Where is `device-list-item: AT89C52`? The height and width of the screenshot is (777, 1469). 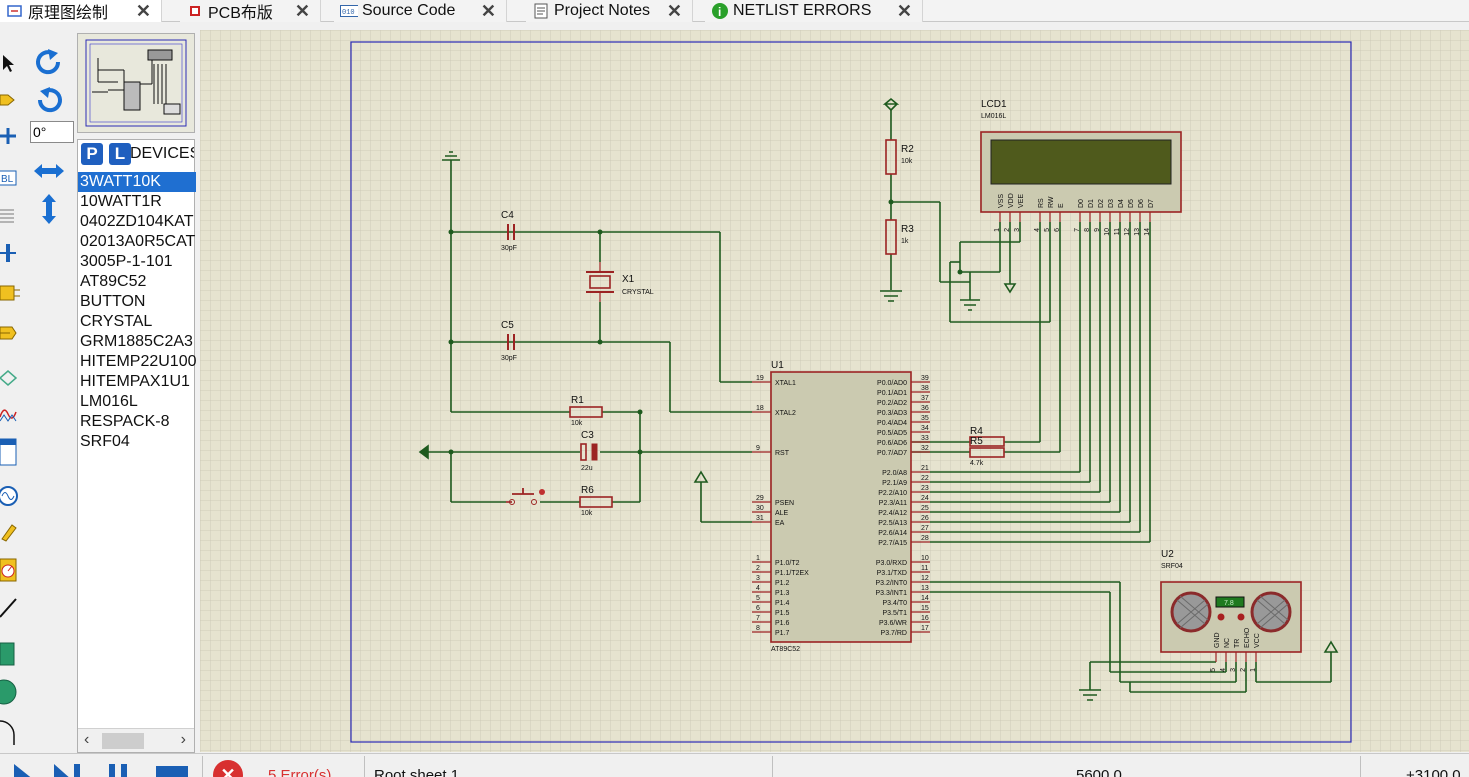 device-list-item: AT89C52 is located at coordinates (137, 282).